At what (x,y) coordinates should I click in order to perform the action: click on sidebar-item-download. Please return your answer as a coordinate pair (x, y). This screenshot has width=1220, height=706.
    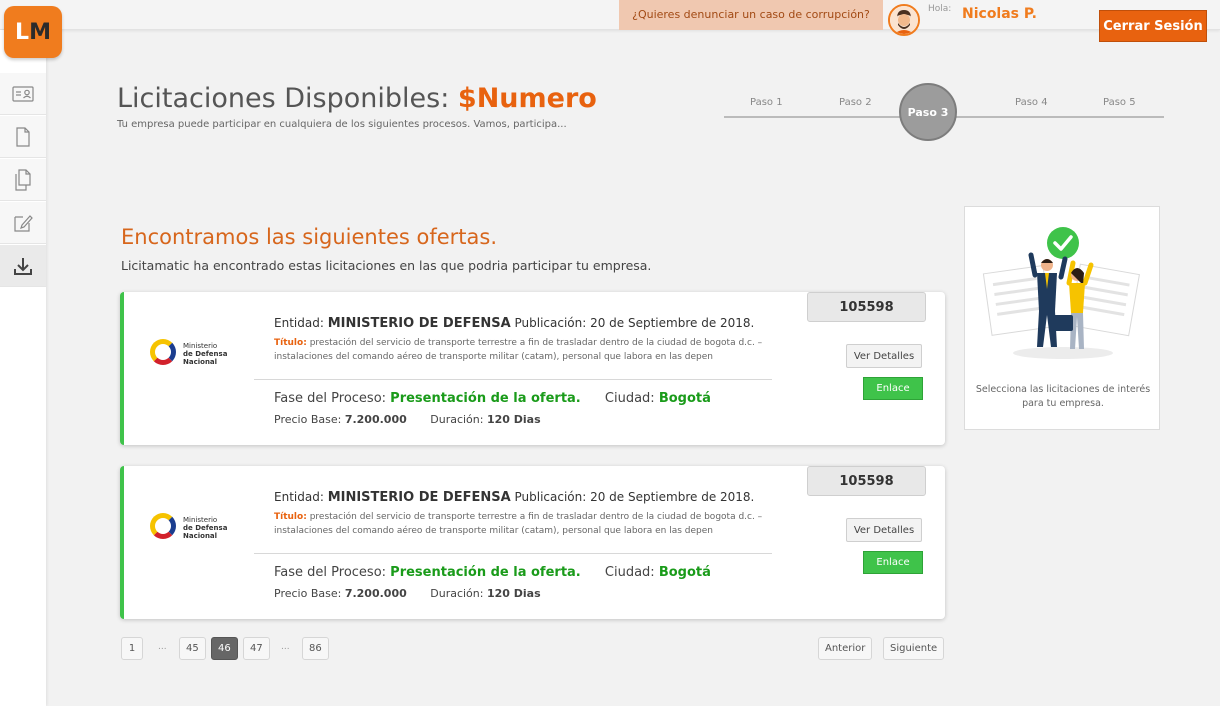
    Looking at the image, I should click on (23, 266).